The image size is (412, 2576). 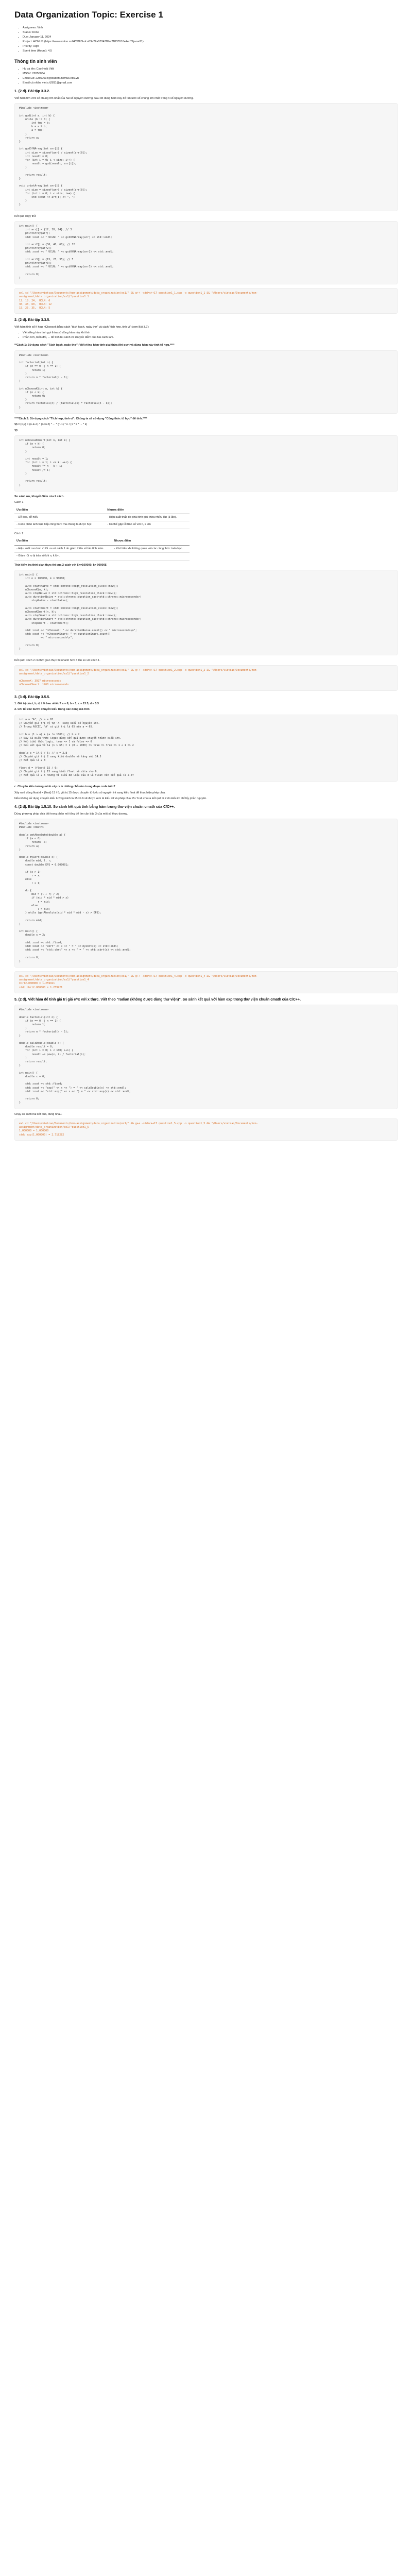 What do you see at coordinates (39, 497) in the screenshot?
I see `compare-title: So sánh ưu, khuyết điểm của 2 cách.` at bounding box center [39, 497].